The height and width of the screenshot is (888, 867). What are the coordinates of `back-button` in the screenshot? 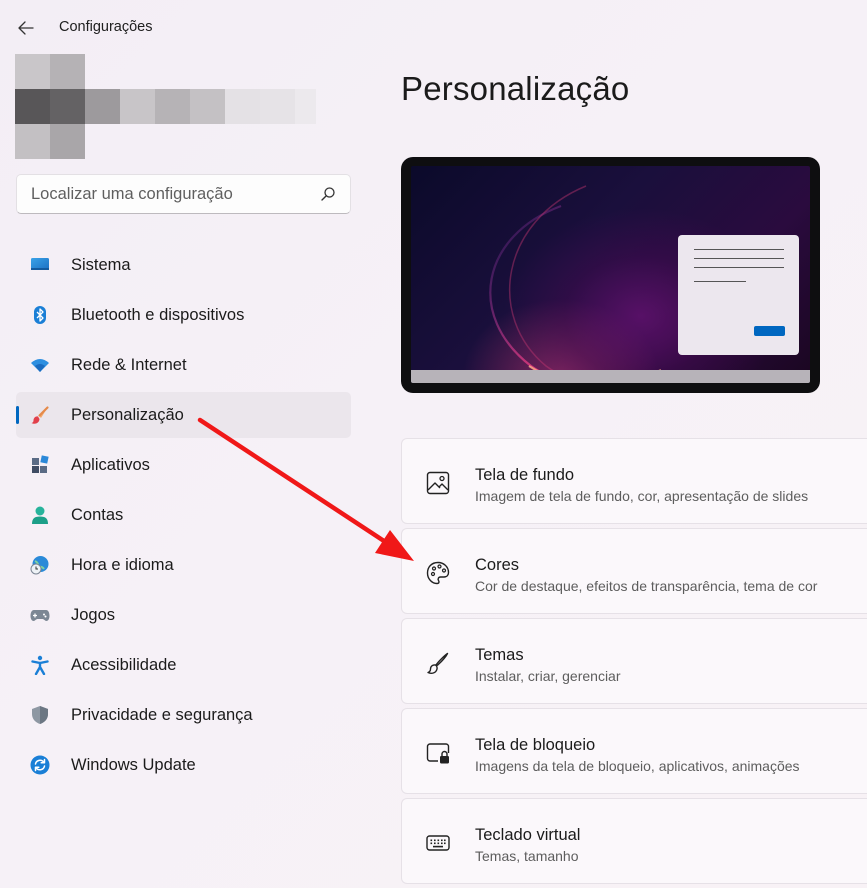 It's located at (26, 28).